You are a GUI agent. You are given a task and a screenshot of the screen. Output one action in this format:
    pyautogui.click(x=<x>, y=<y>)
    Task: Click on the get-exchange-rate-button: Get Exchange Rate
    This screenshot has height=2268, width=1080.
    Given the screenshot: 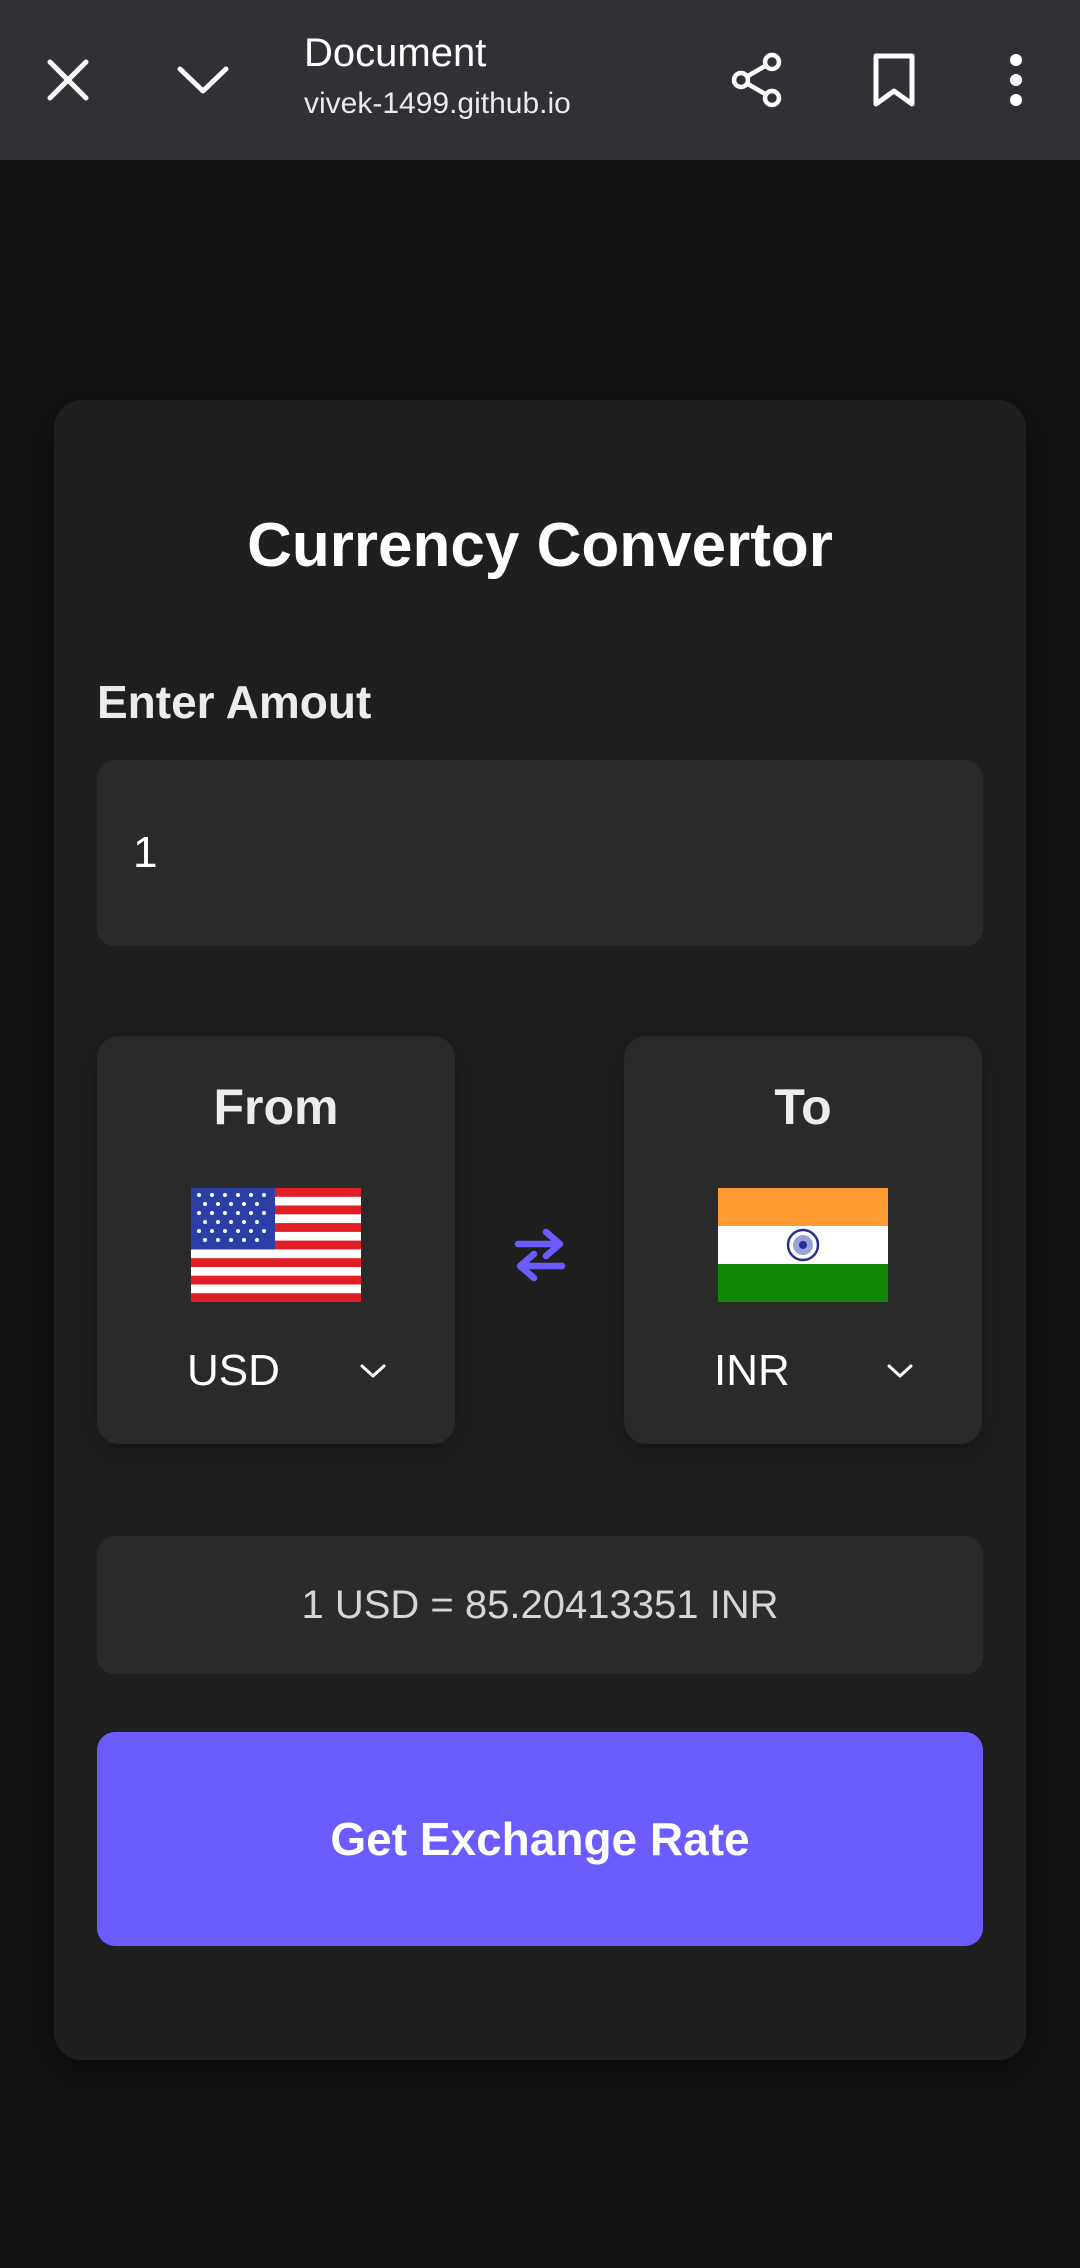 What is the action you would take?
    pyautogui.click(x=540, y=1839)
    